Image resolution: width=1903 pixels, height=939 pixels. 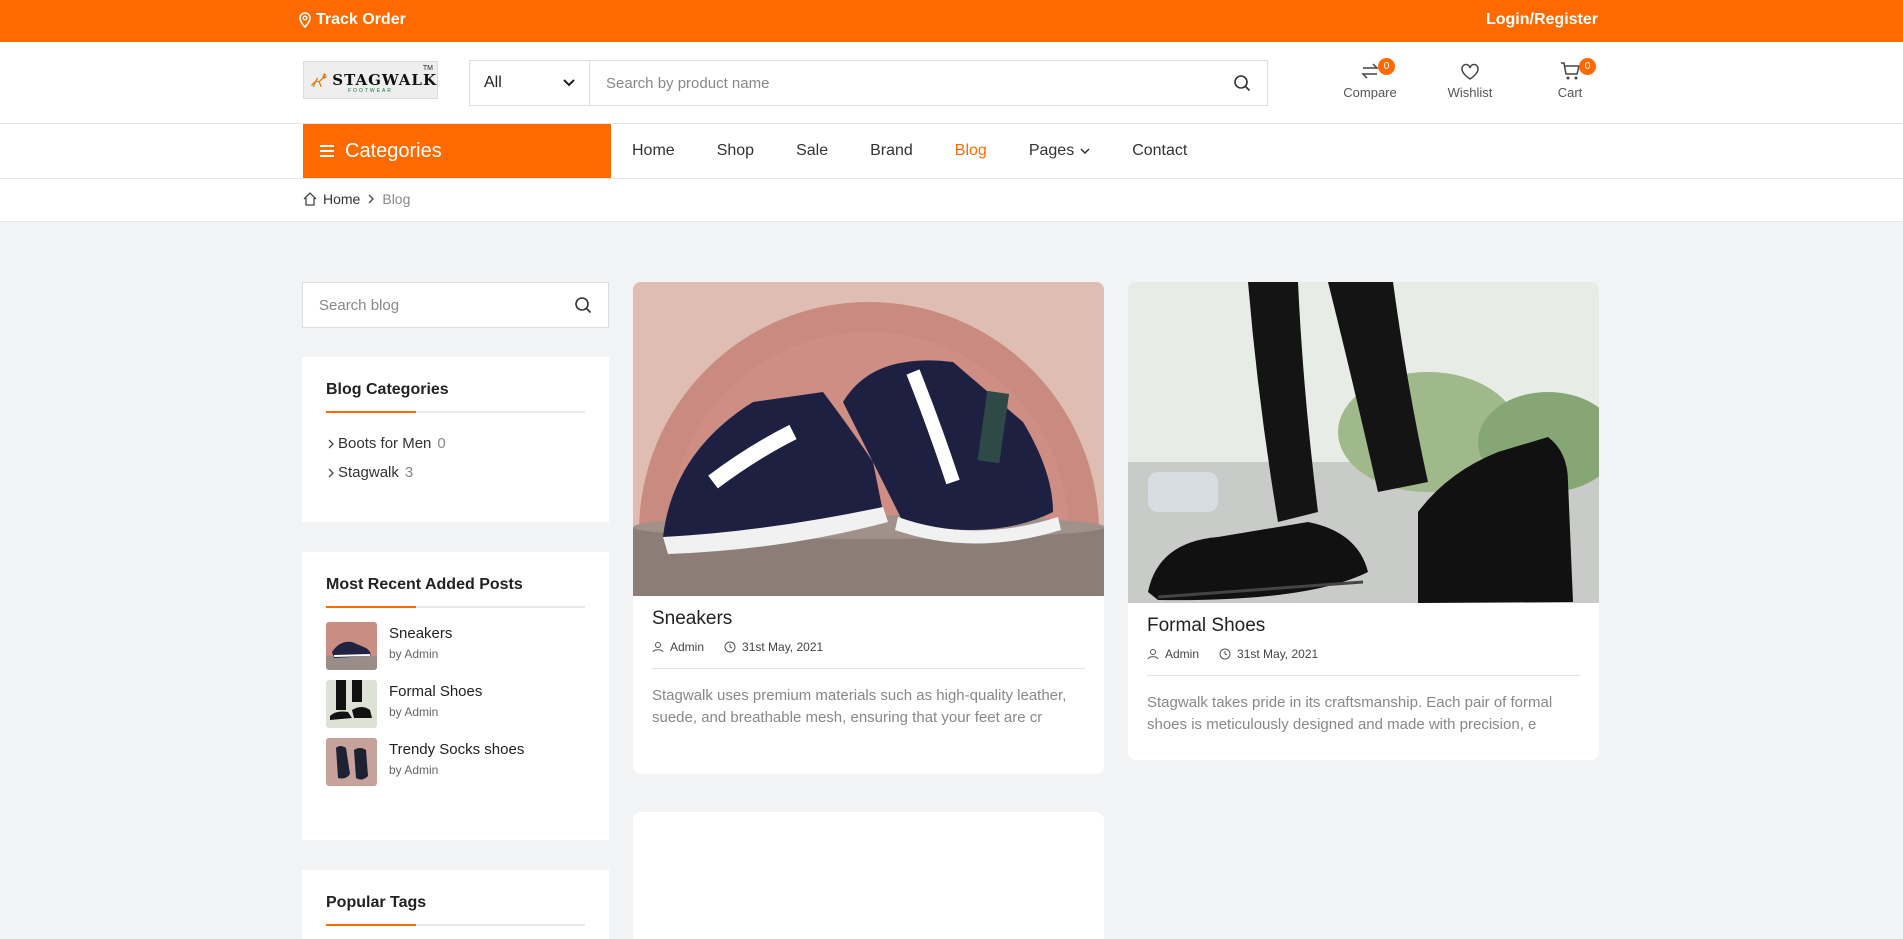 What do you see at coordinates (1370, 79) in the screenshot?
I see `compare-button: Compare 0` at bounding box center [1370, 79].